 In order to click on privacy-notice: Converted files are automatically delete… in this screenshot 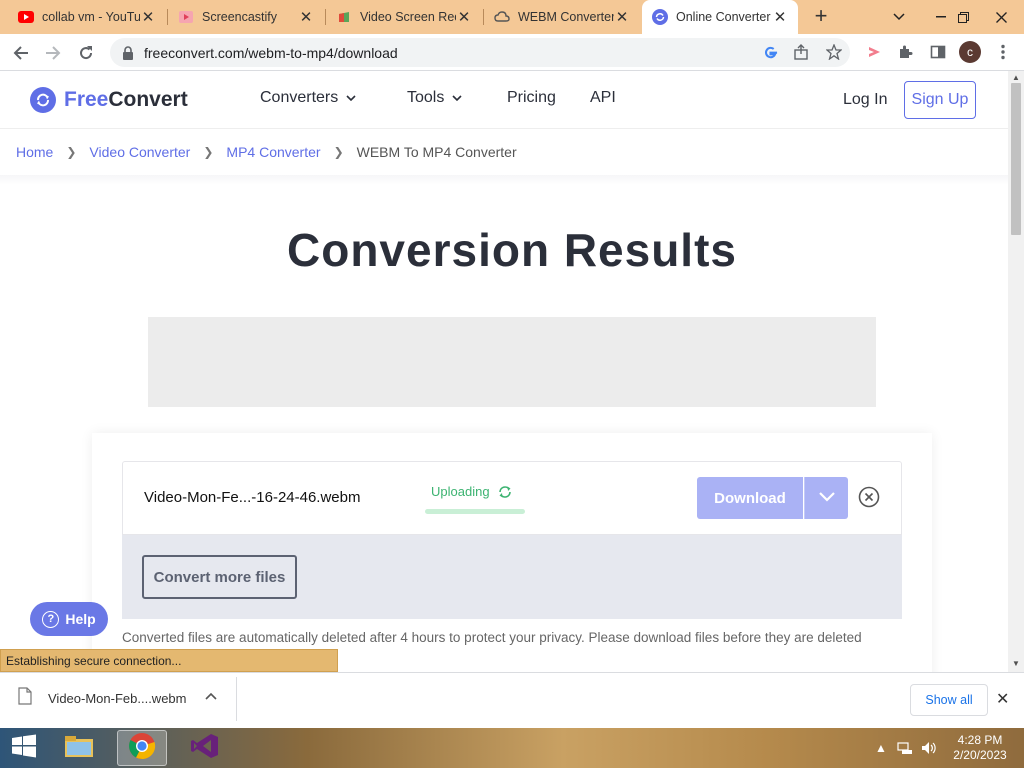, I will do `click(492, 637)`.